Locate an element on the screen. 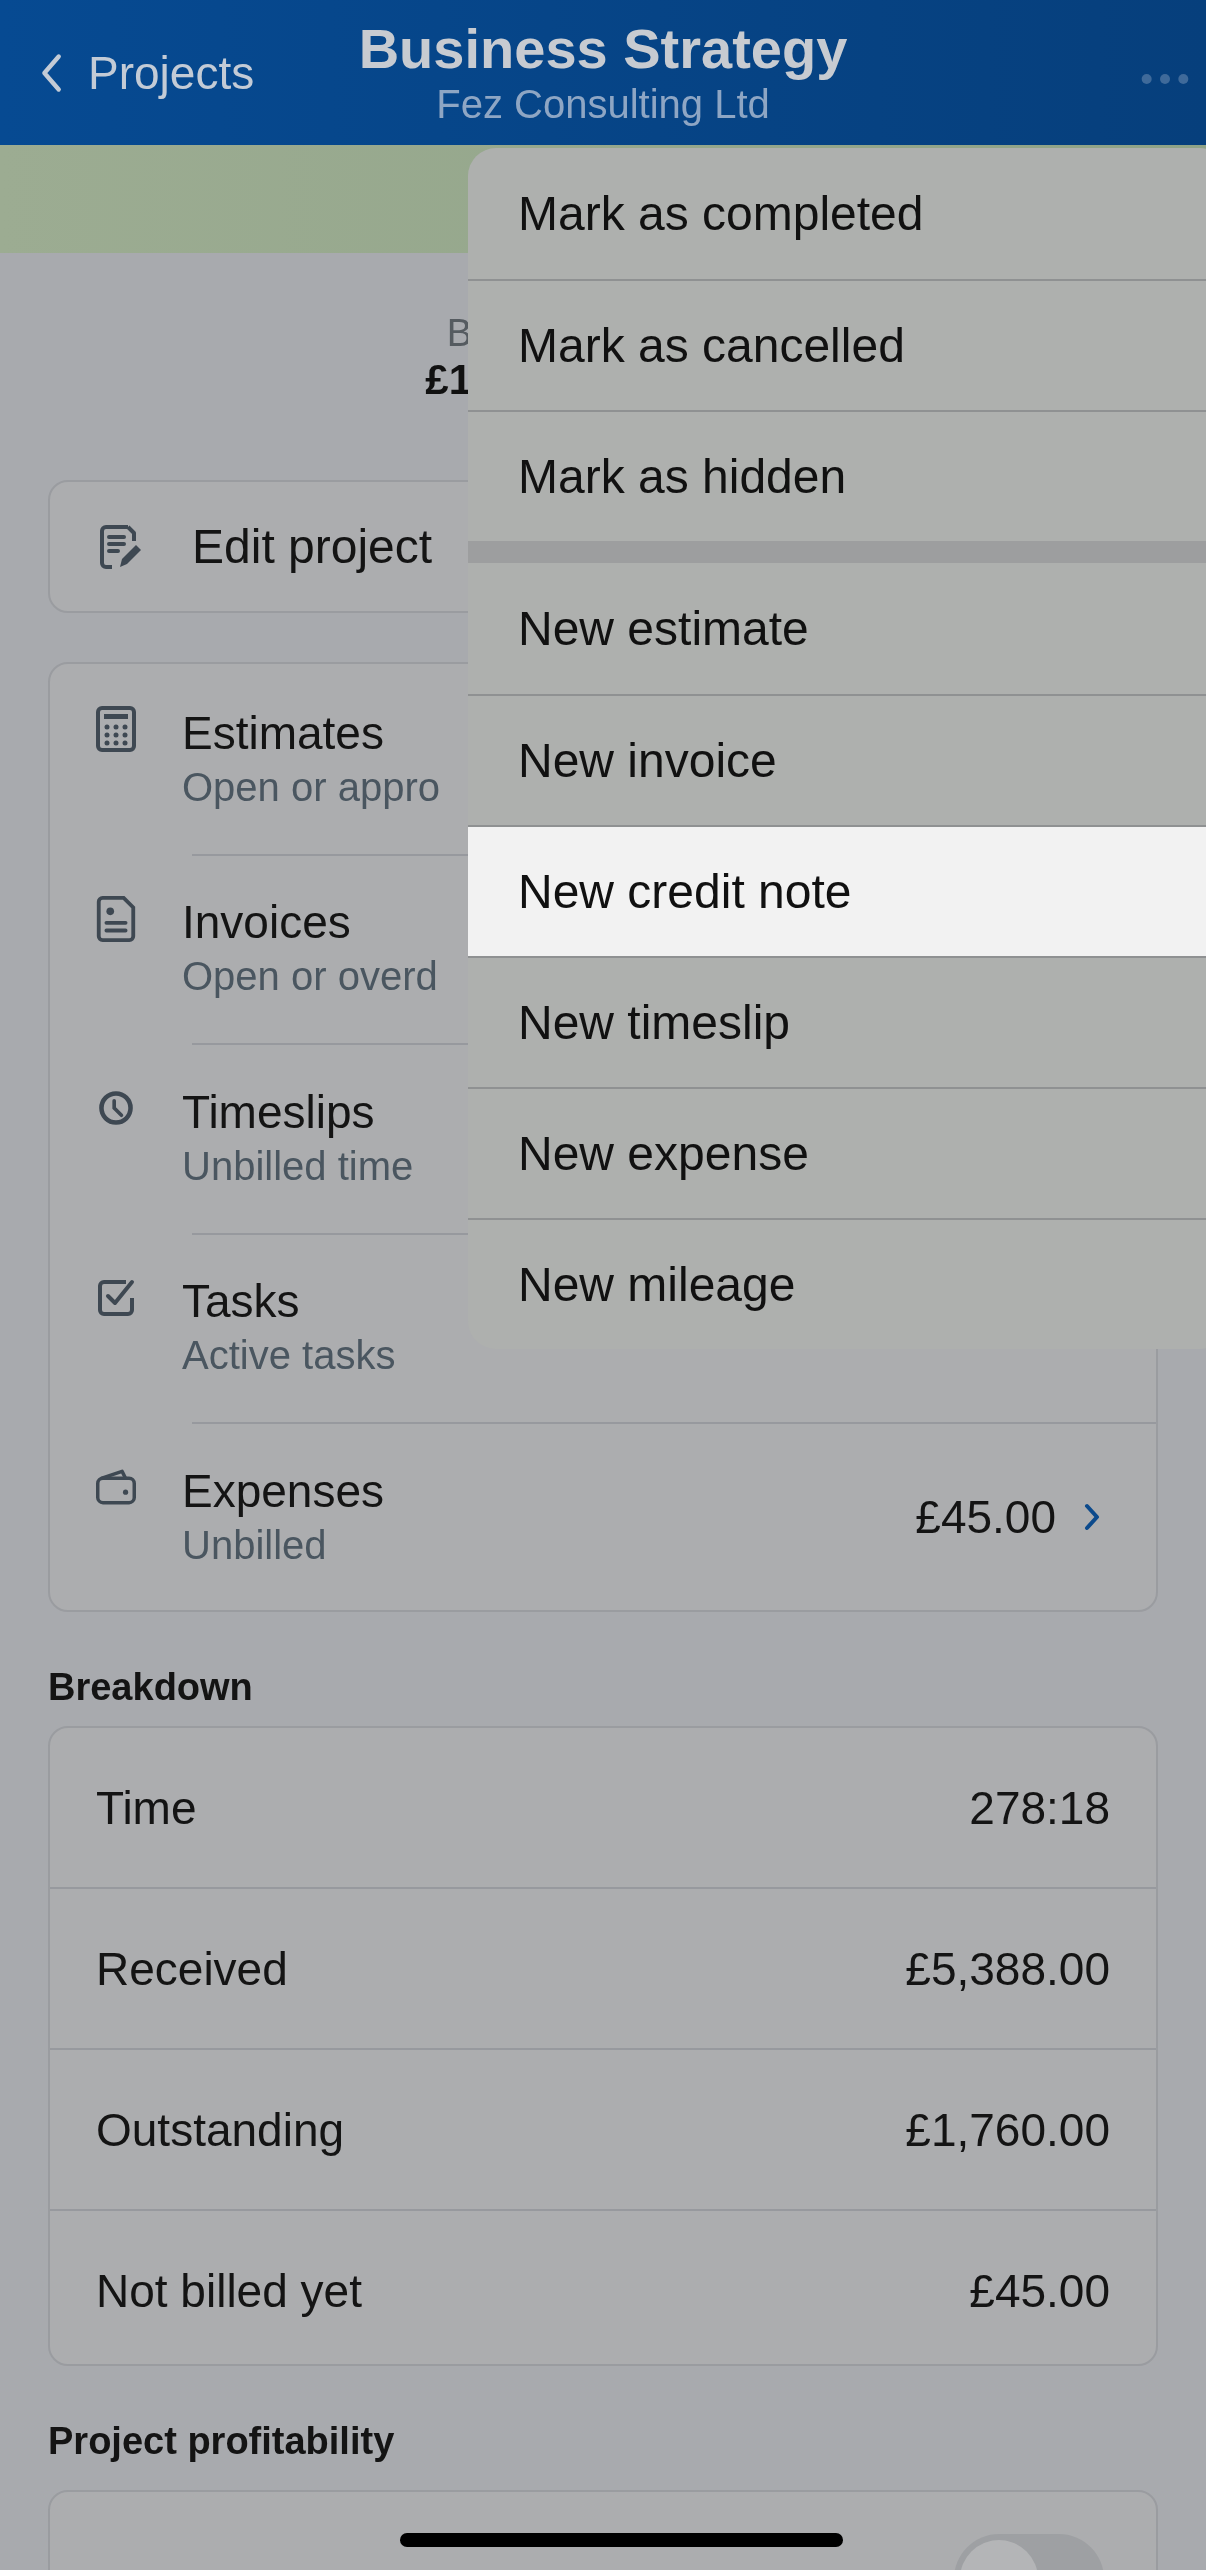  nav-subtitle: Fez Consulting Ltd is located at coordinates (603, 104).